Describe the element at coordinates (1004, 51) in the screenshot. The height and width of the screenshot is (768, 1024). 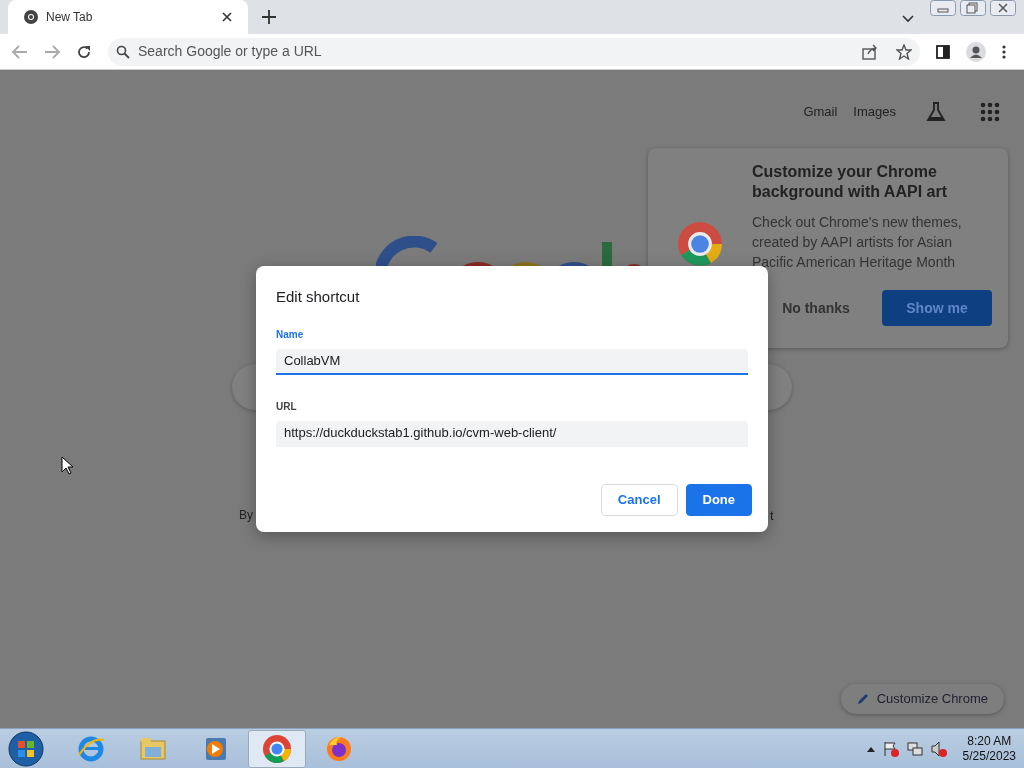
I see `menu-icon` at that location.